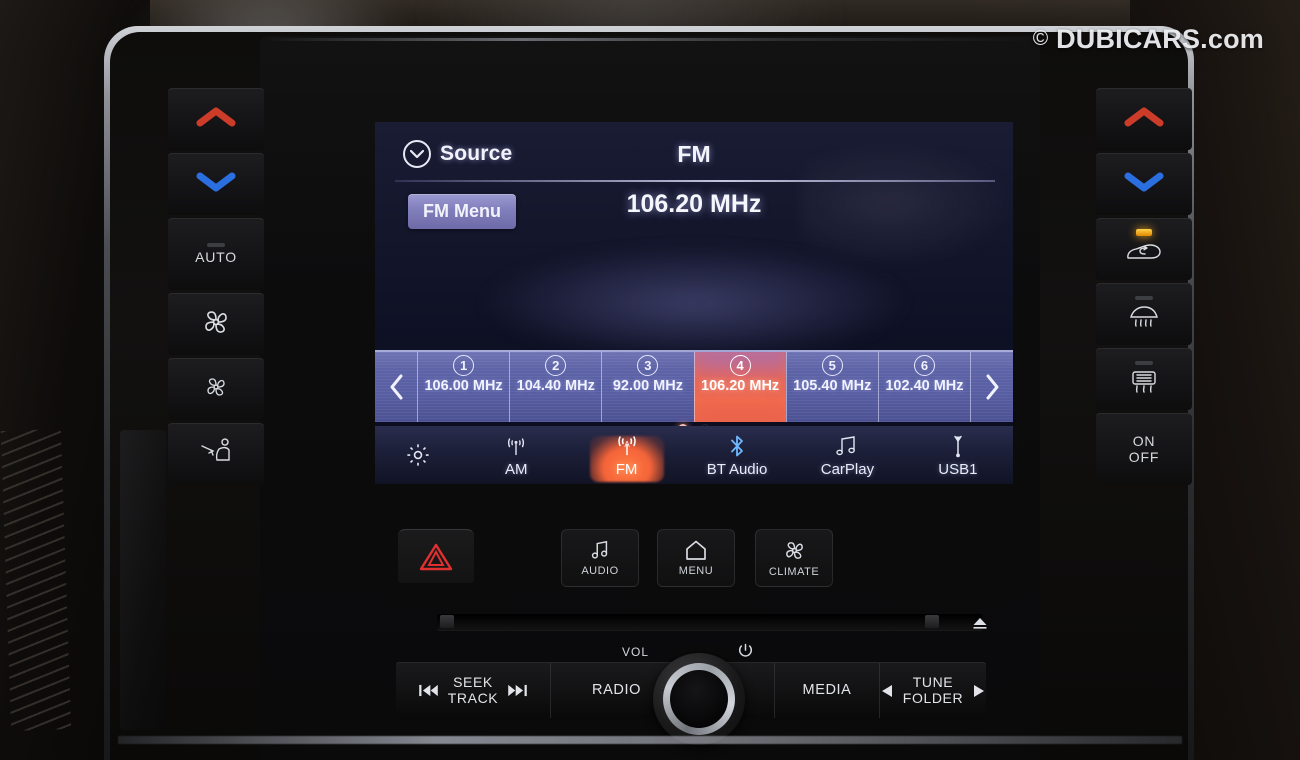  I want to click on svg-text: A, so click(627, 444).